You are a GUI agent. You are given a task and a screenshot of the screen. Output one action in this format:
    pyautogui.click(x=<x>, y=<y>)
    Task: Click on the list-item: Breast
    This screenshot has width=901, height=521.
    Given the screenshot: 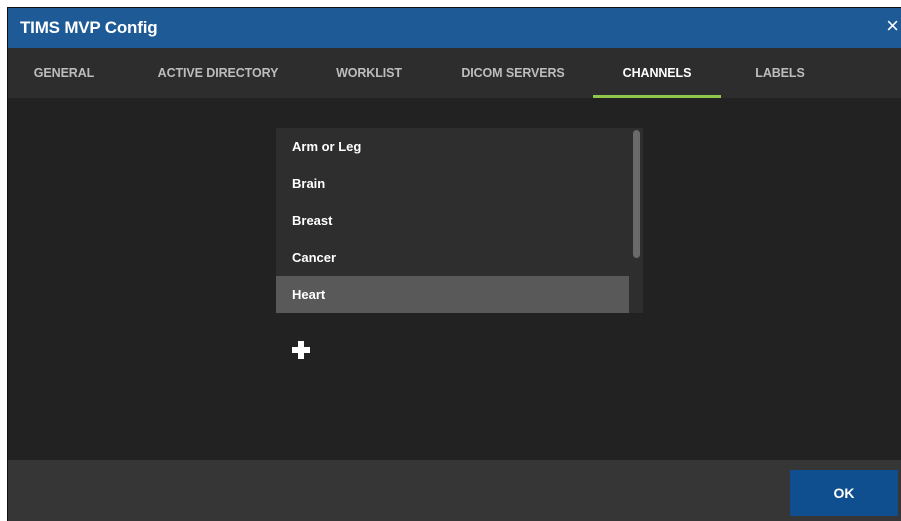 What is the action you would take?
    pyautogui.click(x=452, y=220)
    